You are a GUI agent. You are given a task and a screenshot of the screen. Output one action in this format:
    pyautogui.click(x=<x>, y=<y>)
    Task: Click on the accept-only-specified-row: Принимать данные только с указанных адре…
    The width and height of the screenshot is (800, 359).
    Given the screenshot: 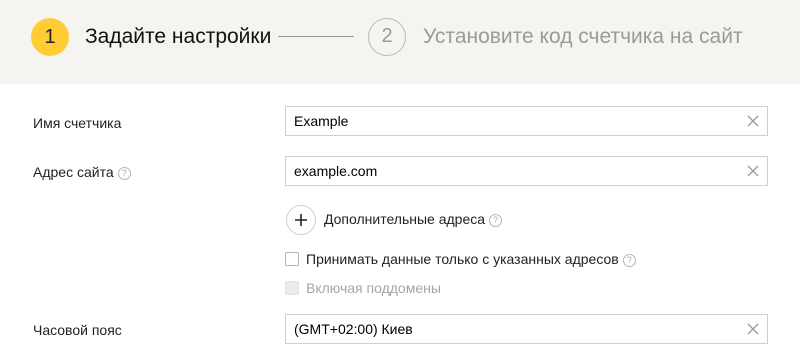 What is the action you would take?
    pyautogui.click(x=471, y=259)
    